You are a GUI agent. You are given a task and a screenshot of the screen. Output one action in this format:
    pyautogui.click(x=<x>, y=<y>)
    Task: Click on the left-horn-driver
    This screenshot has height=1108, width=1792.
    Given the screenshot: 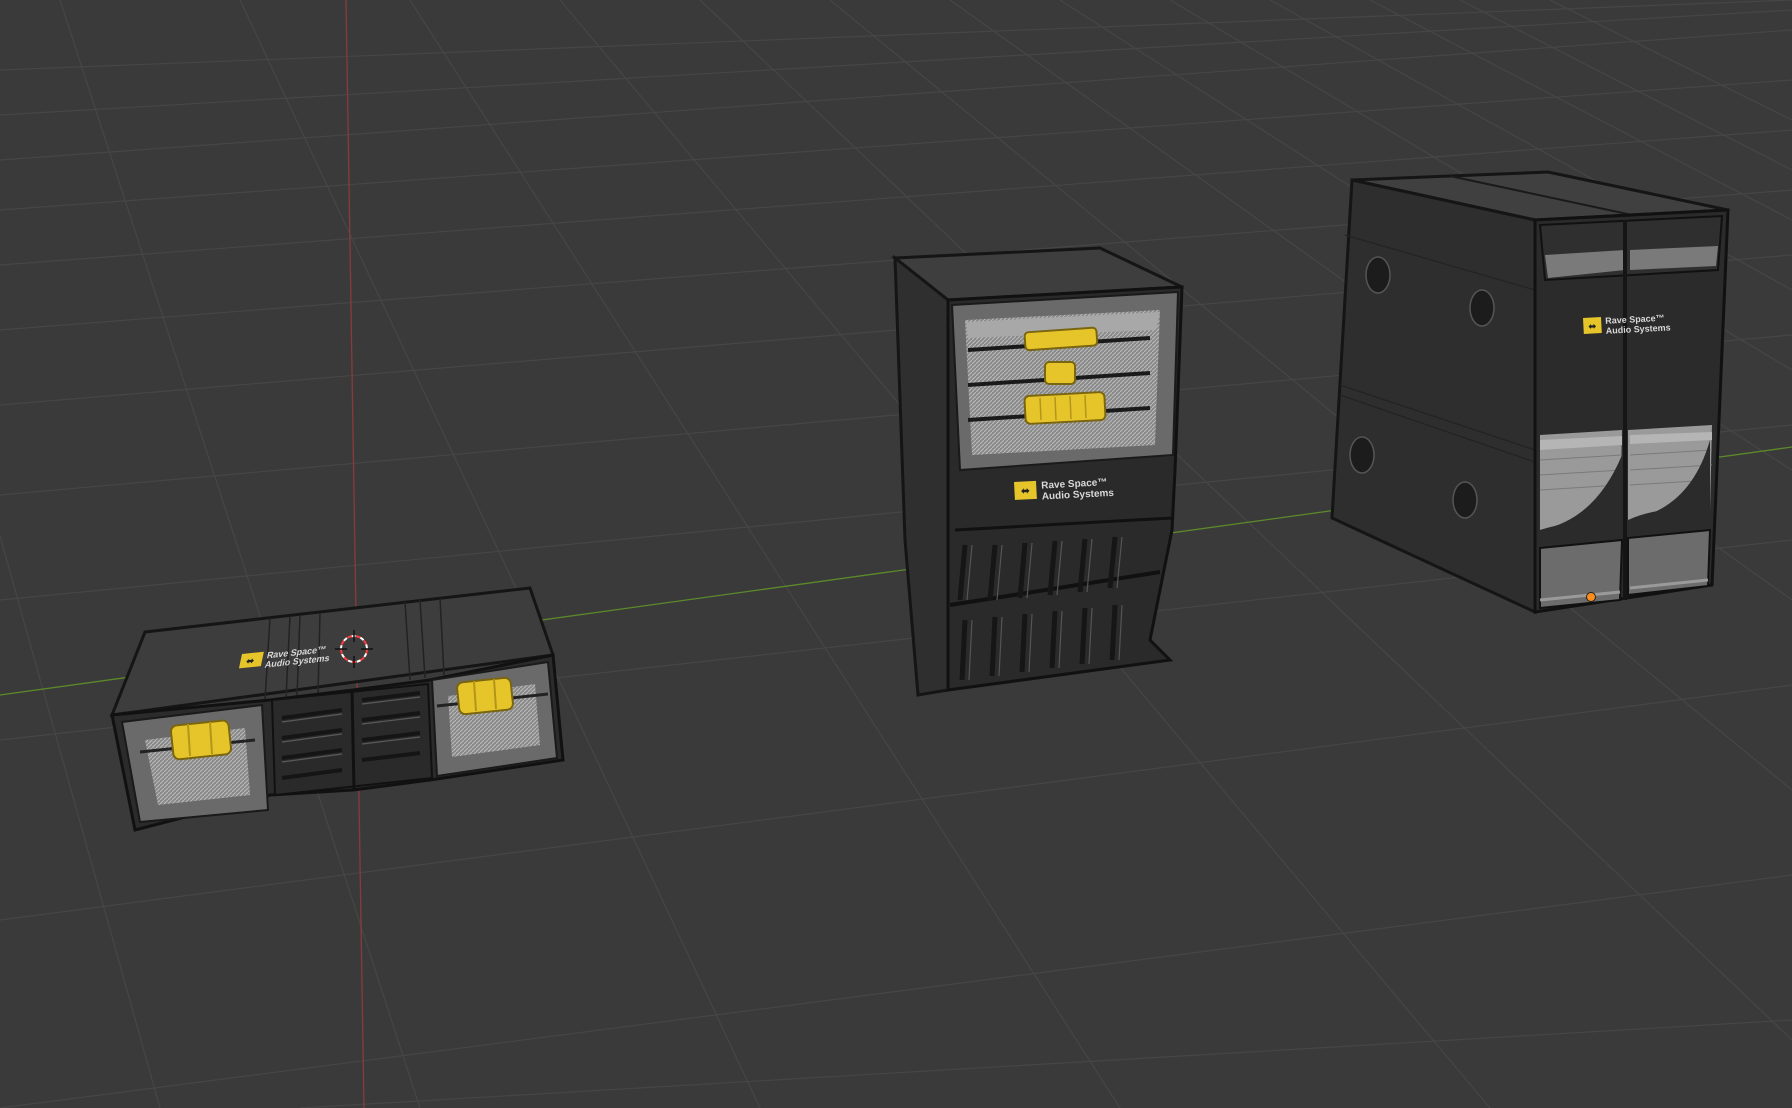 What is the action you would take?
    pyautogui.click(x=201, y=740)
    